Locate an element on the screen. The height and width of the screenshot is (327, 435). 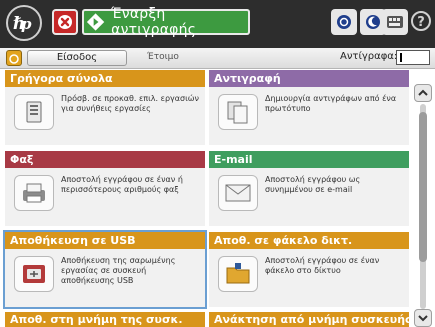
scrollbar is located at coordinates (423, 205).